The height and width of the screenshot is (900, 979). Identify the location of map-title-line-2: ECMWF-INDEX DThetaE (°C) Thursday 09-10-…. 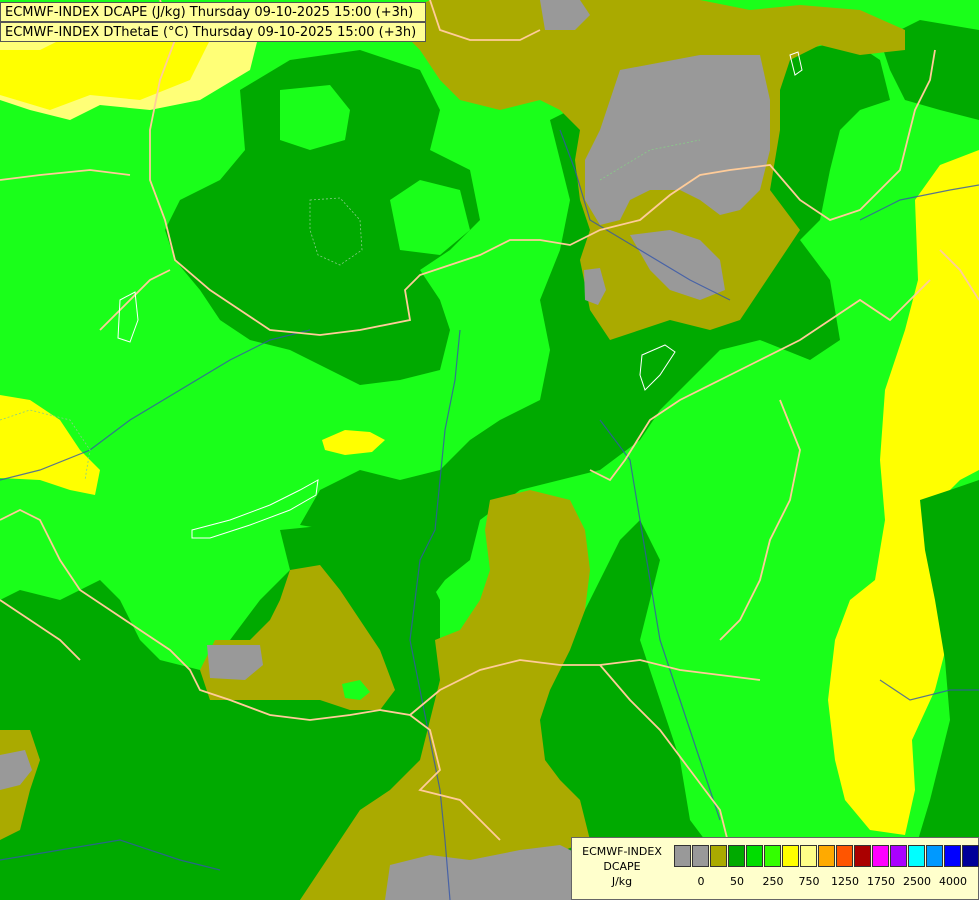
(213, 32).